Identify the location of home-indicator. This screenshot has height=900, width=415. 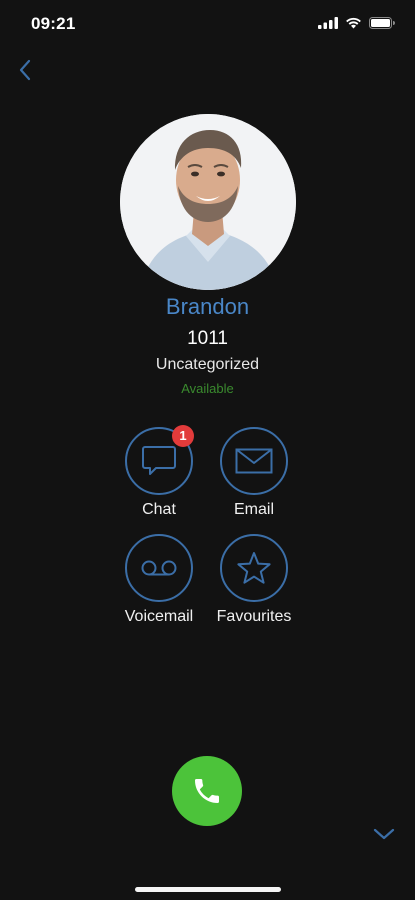
(208, 889).